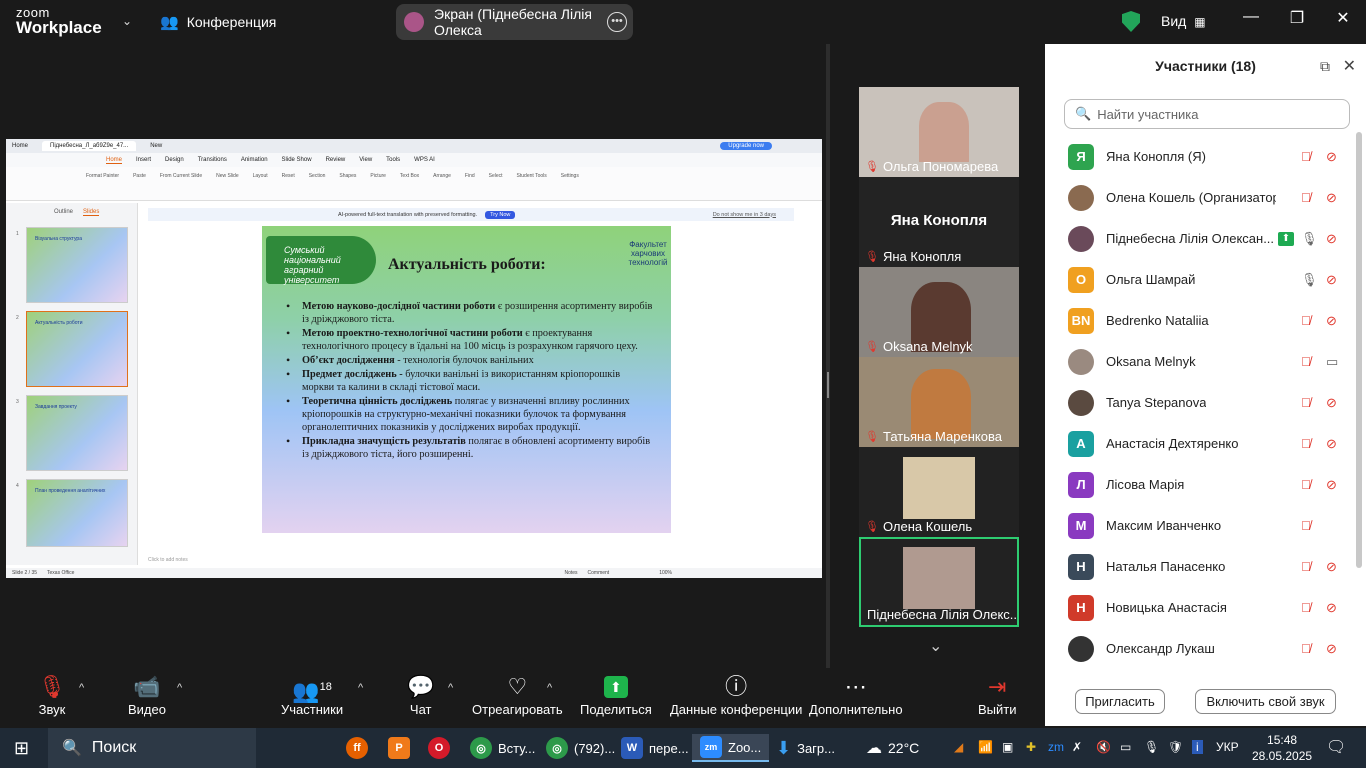  I want to click on participant-row: Я Яна Конопля (Я) 🎙̸ ⊘, so click(1200, 156).